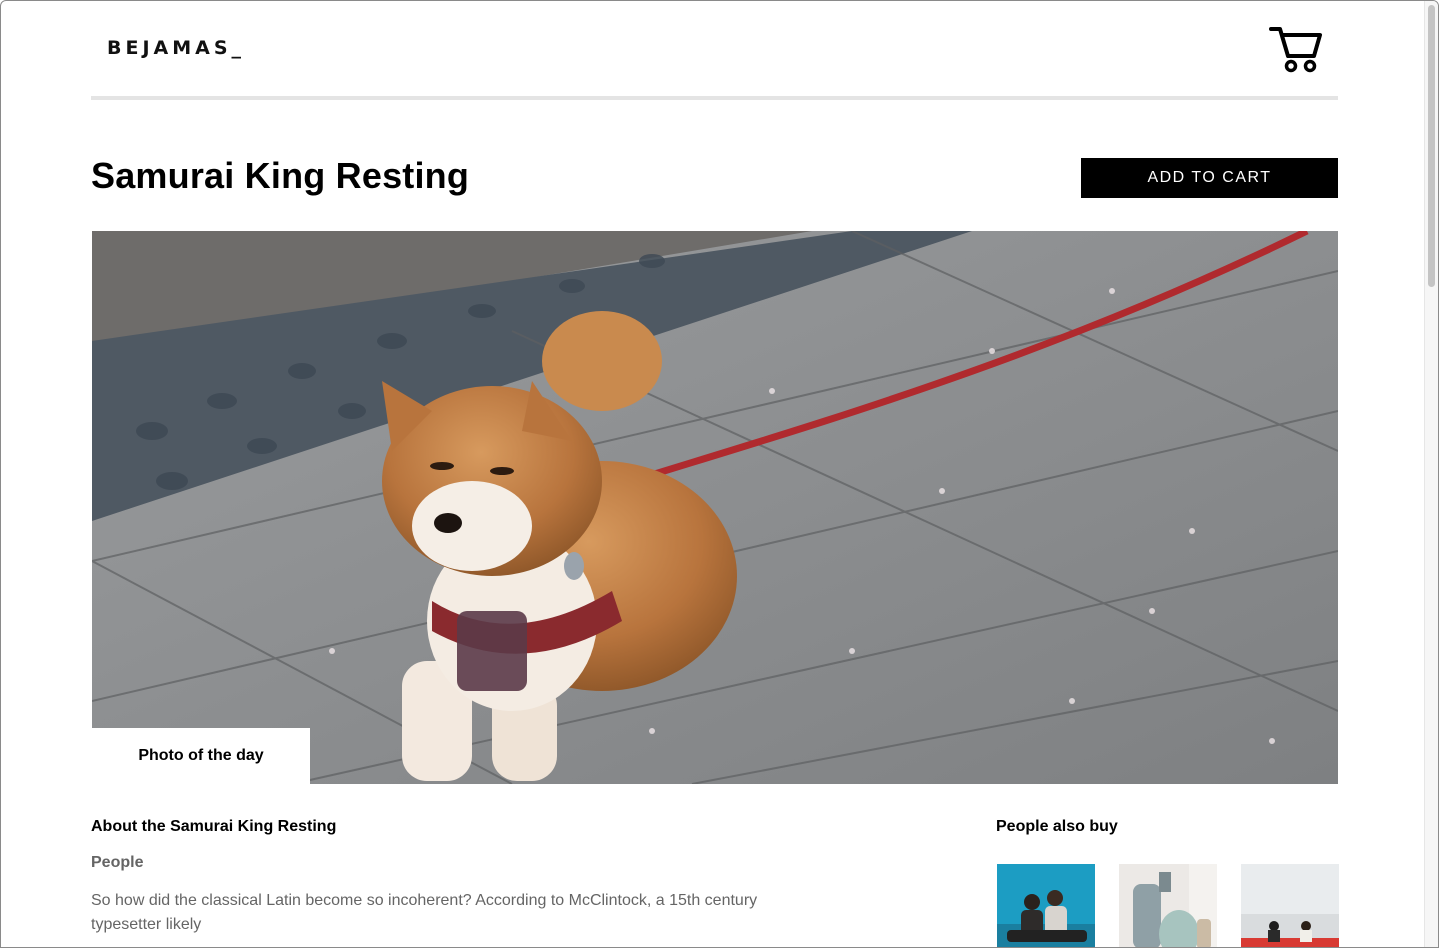  What do you see at coordinates (1296, 49) in the screenshot?
I see `shopping-cart-icon` at bounding box center [1296, 49].